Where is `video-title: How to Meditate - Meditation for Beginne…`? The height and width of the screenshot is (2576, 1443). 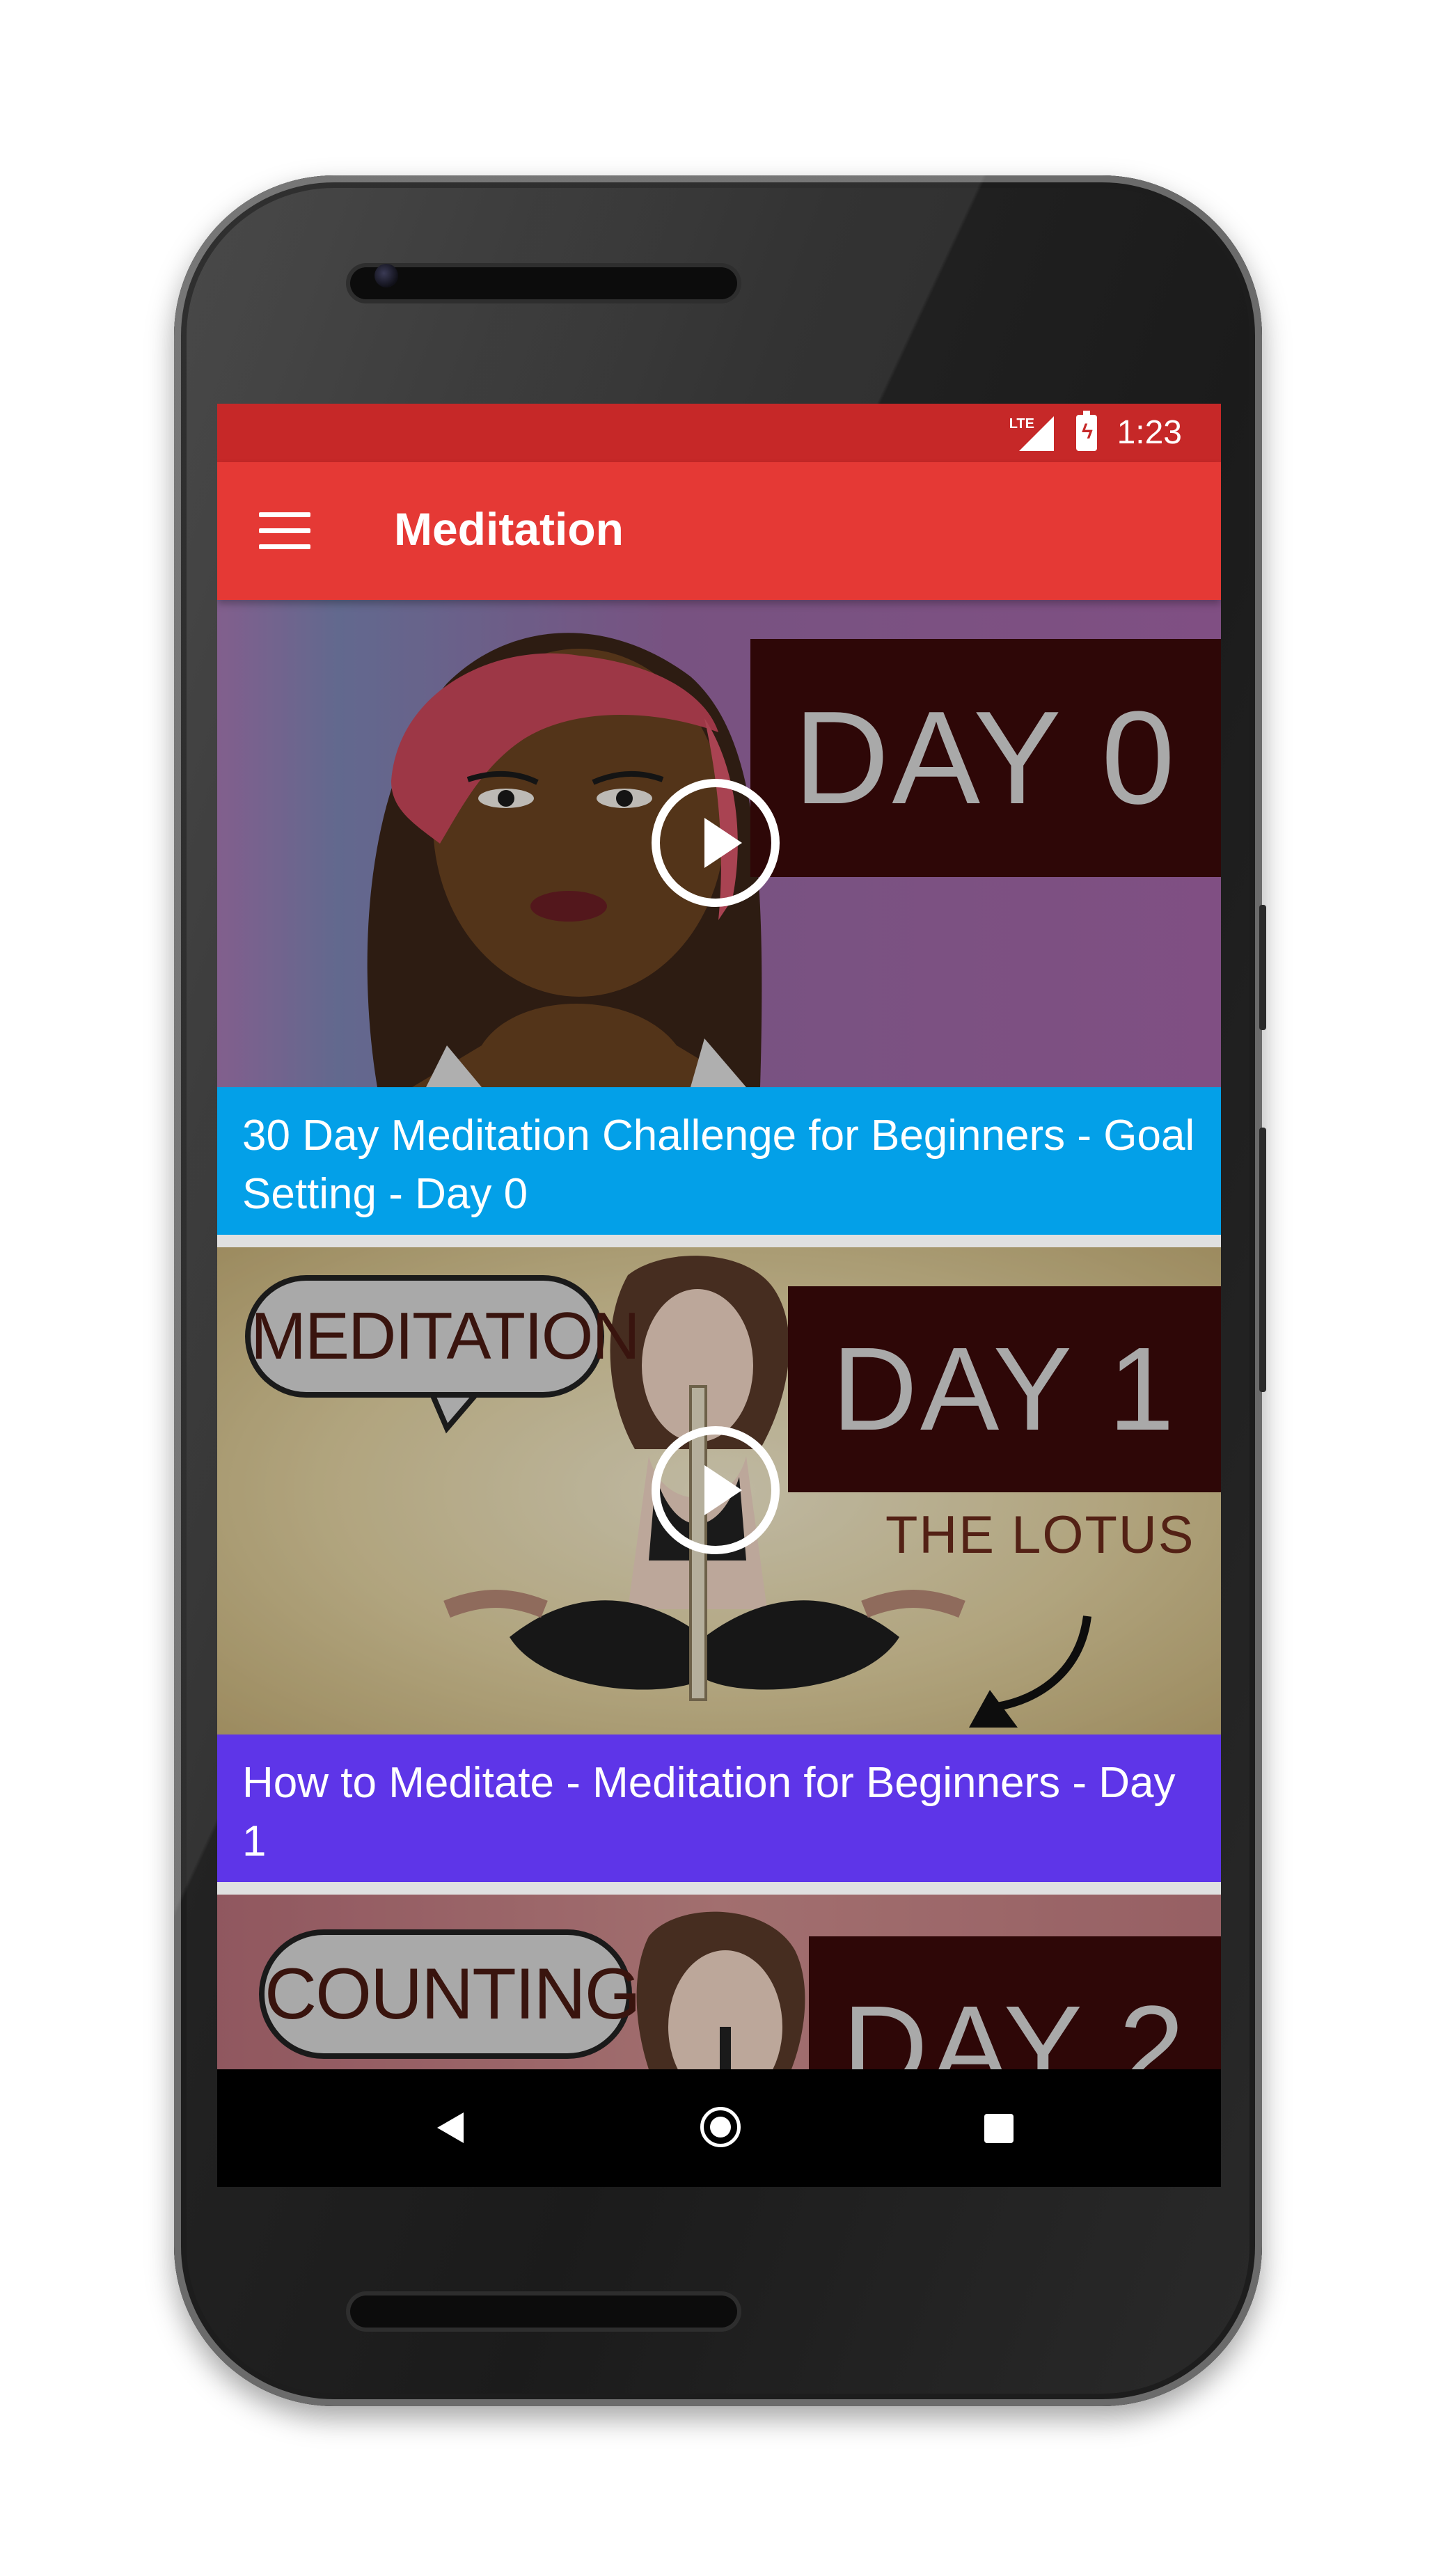 video-title: How to Meditate - Meditation for Beginne… is located at coordinates (719, 1808).